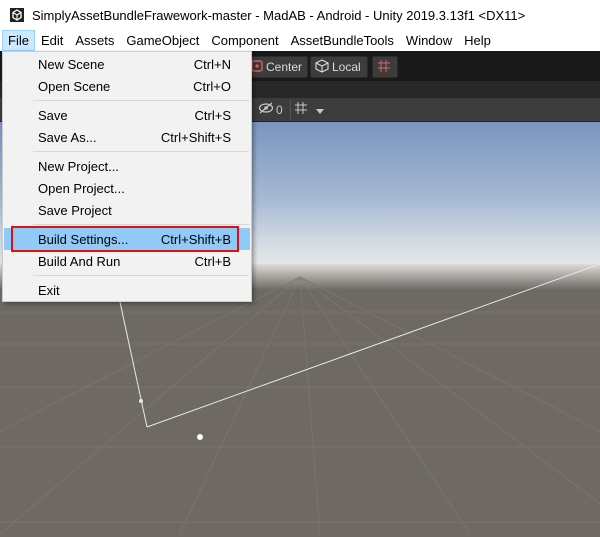 This screenshot has width=600, height=537. What do you see at coordinates (53, 115) in the screenshot?
I see `menu-item-label: Save` at bounding box center [53, 115].